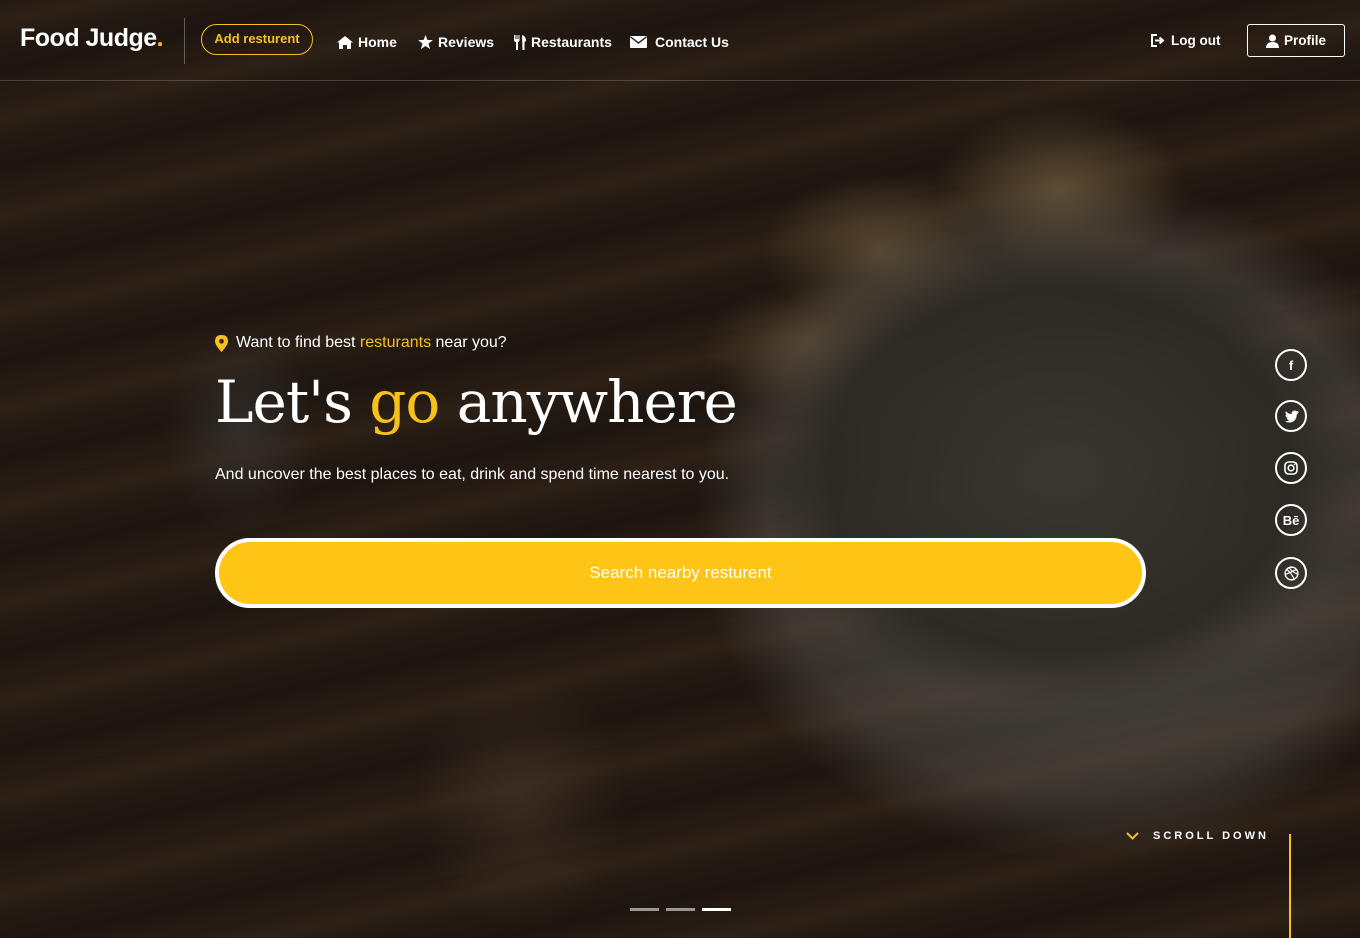 This screenshot has width=1360, height=938. I want to click on instagram-glyph, so click(1291, 468).